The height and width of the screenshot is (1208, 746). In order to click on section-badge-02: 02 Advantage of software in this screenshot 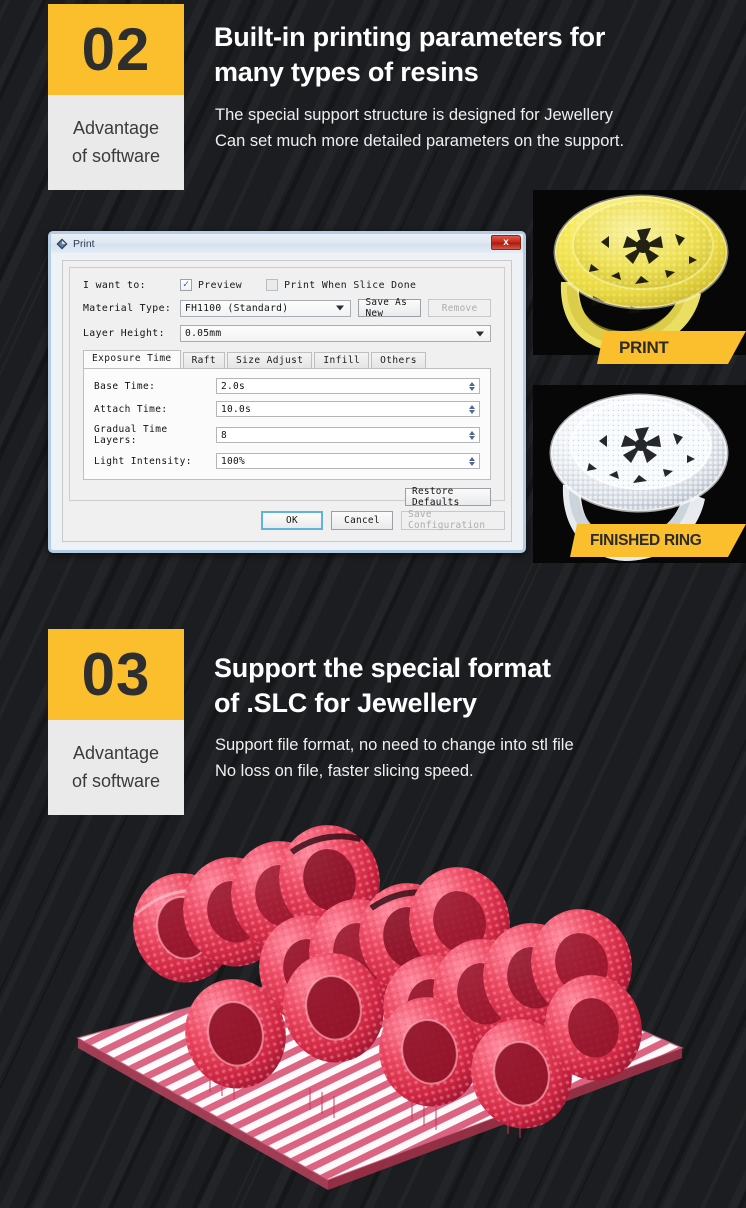, I will do `click(116, 97)`.